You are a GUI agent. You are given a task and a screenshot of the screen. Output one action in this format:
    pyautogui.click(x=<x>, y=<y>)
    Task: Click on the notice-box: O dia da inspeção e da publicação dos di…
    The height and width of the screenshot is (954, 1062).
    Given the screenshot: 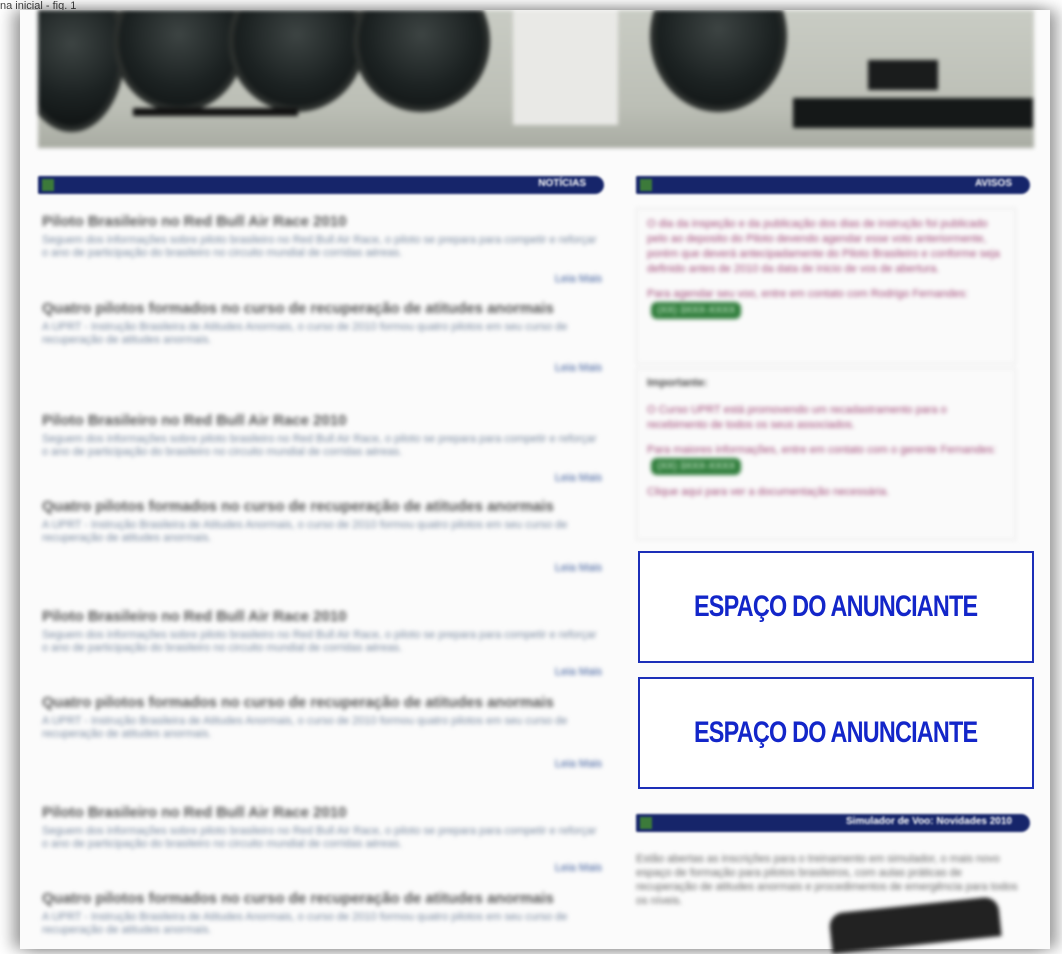 What is the action you would take?
    pyautogui.click(x=826, y=286)
    